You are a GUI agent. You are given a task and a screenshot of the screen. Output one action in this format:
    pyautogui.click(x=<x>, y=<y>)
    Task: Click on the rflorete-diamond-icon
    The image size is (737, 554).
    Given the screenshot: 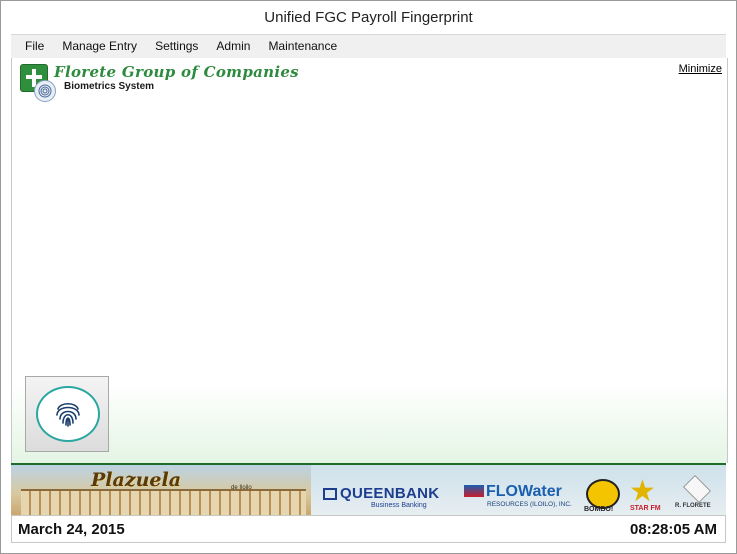 What is the action you would take?
    pyautogui.click(x=697, y=489)
    